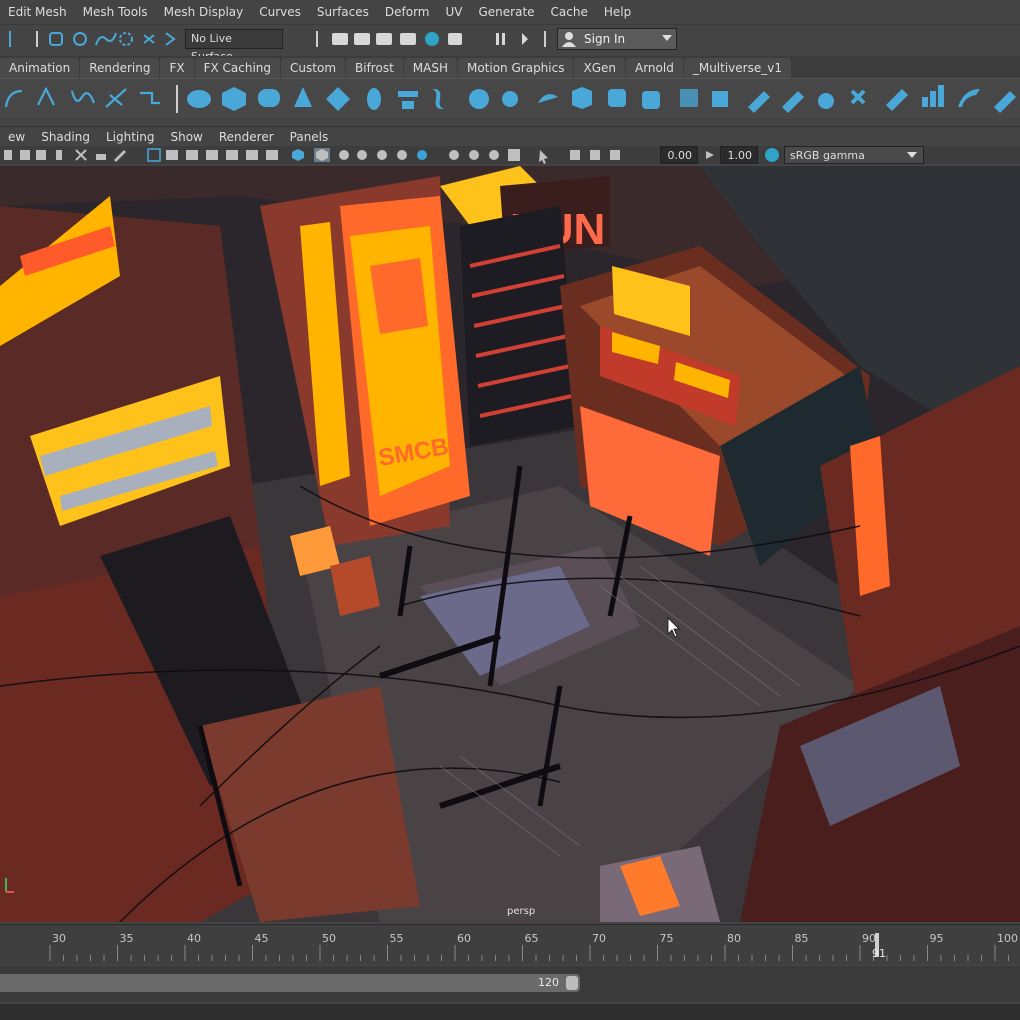 The image size is (1020, 1020). What do you see at coordinates (679, 155) in the screenshot?
I see `exposure-field: 0.00` at bounding box center [679, 155].